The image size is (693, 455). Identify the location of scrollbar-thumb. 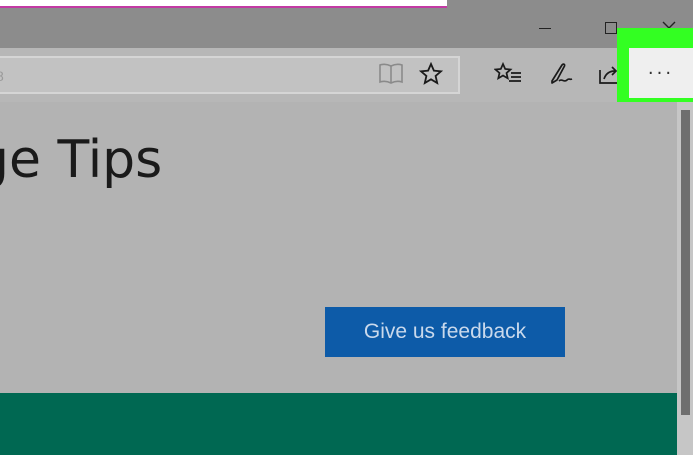
(685, 262).